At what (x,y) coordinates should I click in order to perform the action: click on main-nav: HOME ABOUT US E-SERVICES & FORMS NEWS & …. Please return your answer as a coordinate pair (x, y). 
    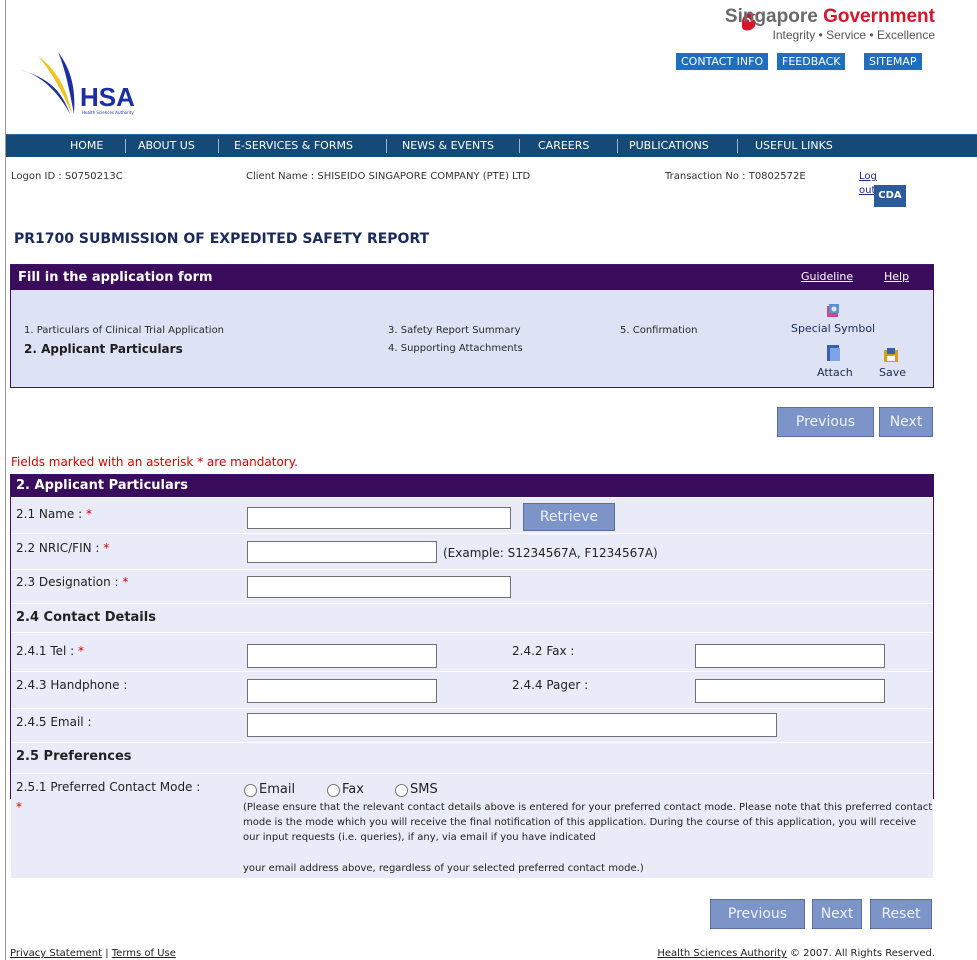
    Looking at the image, I should click on (491, 145).